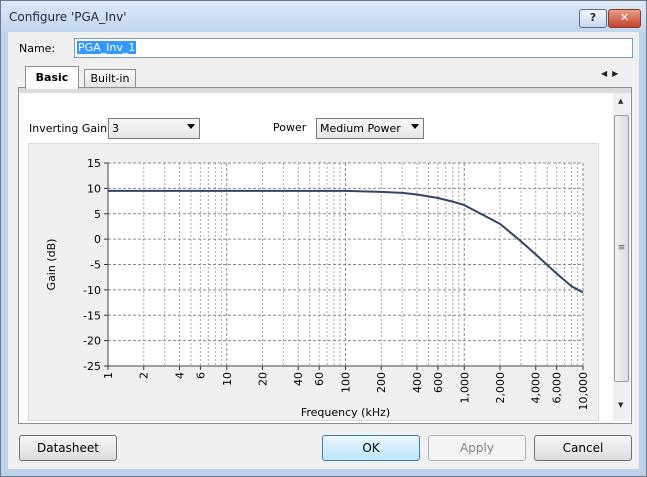 The width and height of the screenshot is (647, 477). What do you see at coordinates (68, 128) in the screenshot?
I see `inverting-gain-label: Inverting Gain` at bounding box center [68, 128].